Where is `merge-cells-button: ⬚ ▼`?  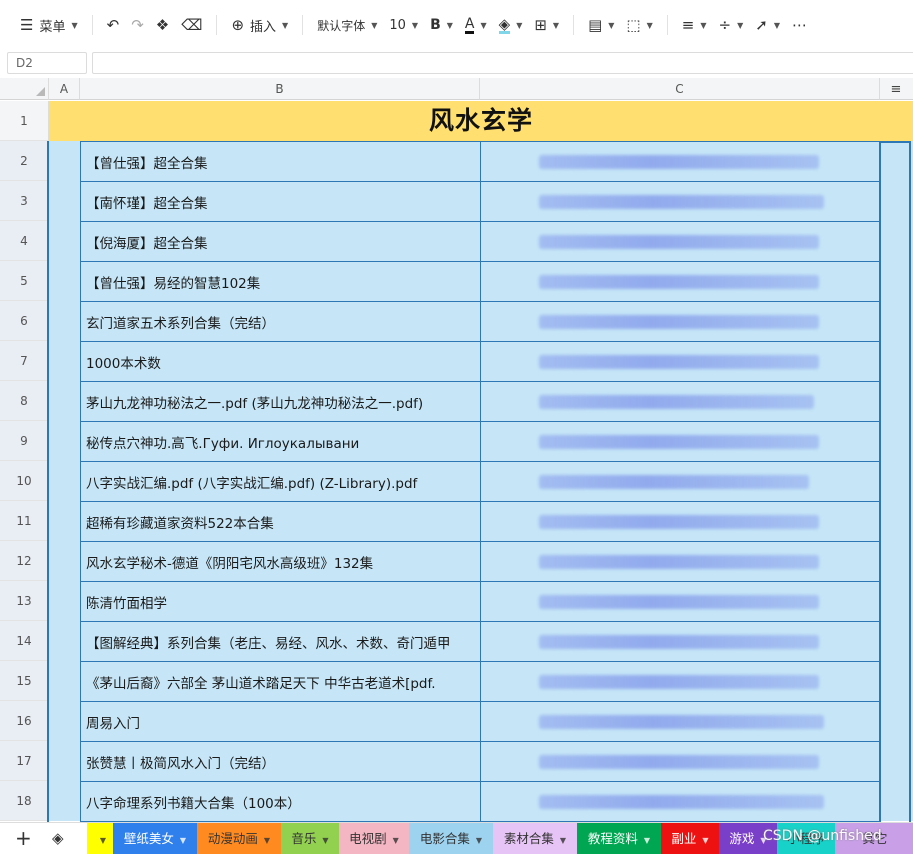
merge-cells-button: ⬚ ▼ is located at coordinates (639, 25).